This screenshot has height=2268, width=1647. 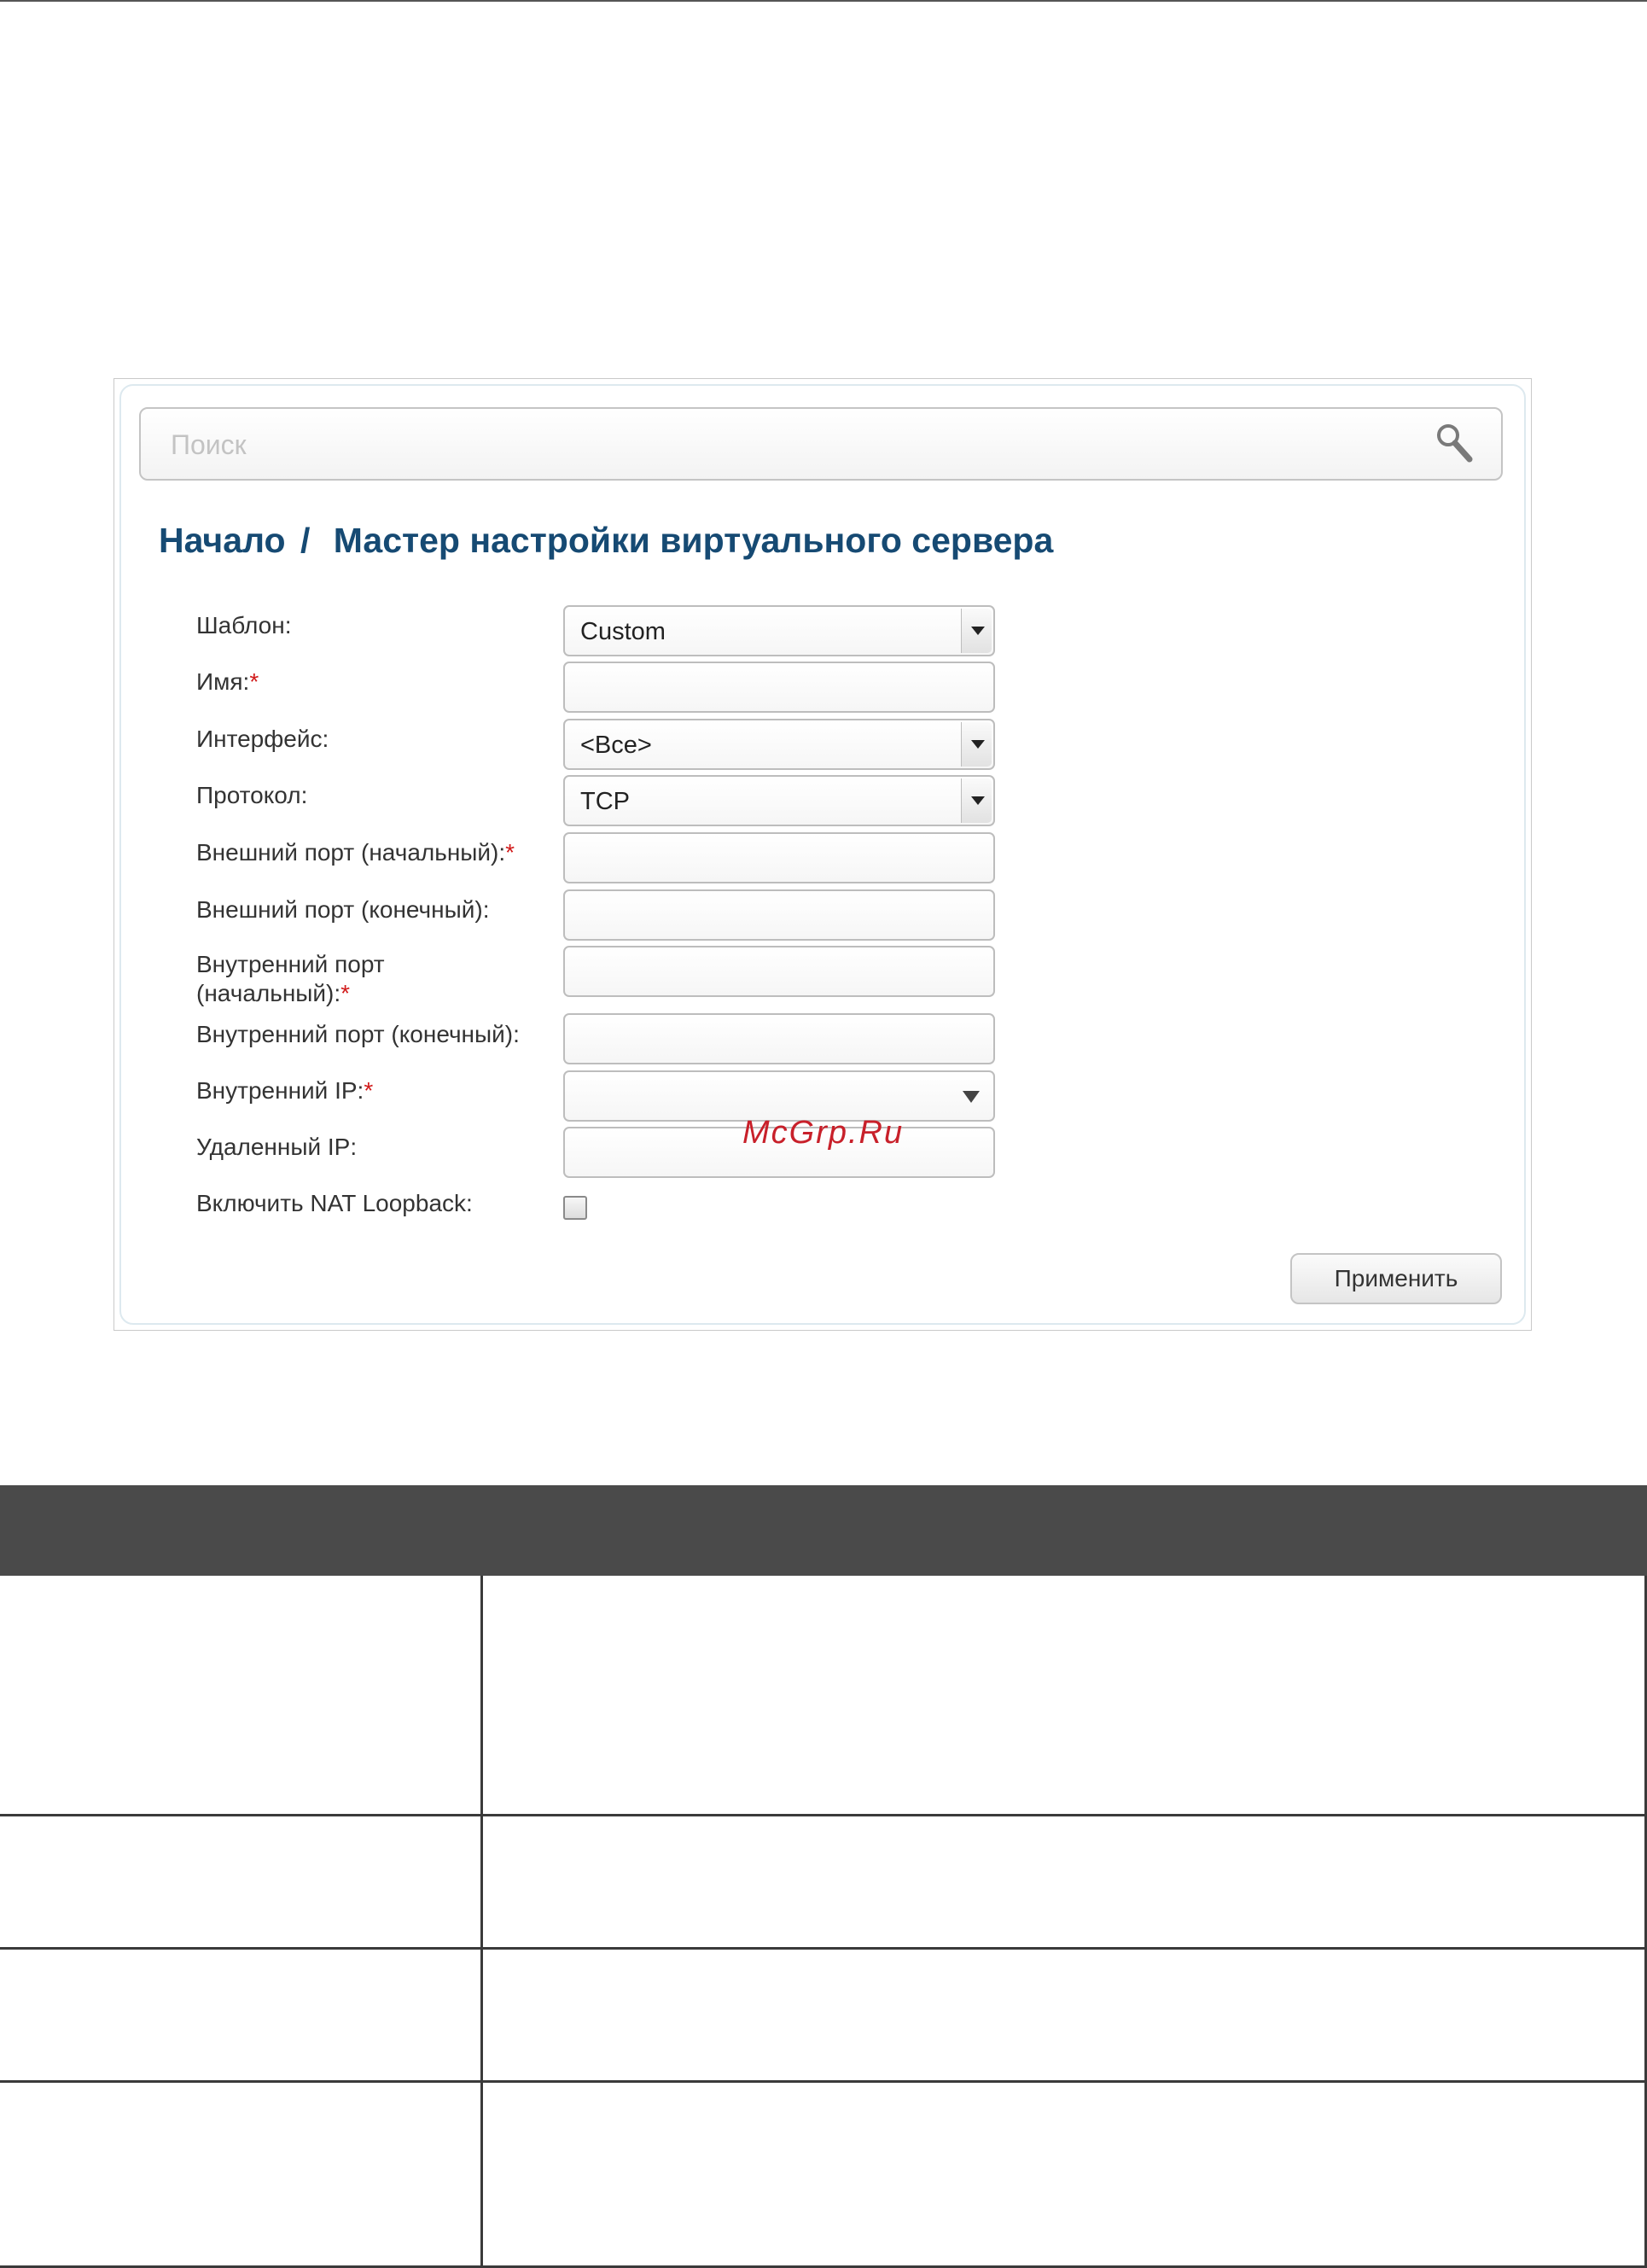 What do you see at coordinates (358, 1034) in the screenshot?
I see `int-port-end-label: Внутренний порт (конечный):` at bounding box center [358, 1034].